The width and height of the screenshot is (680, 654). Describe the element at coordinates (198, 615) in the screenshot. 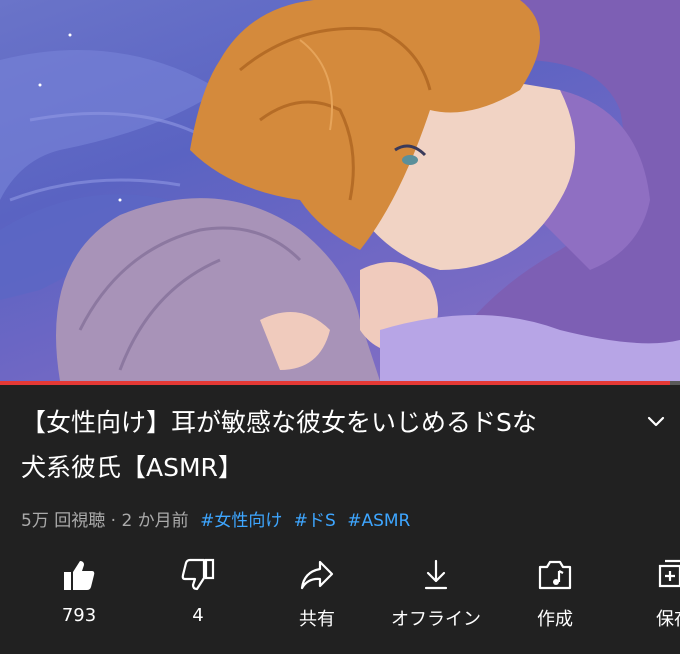

I see `dislike-count: 4` at that location.